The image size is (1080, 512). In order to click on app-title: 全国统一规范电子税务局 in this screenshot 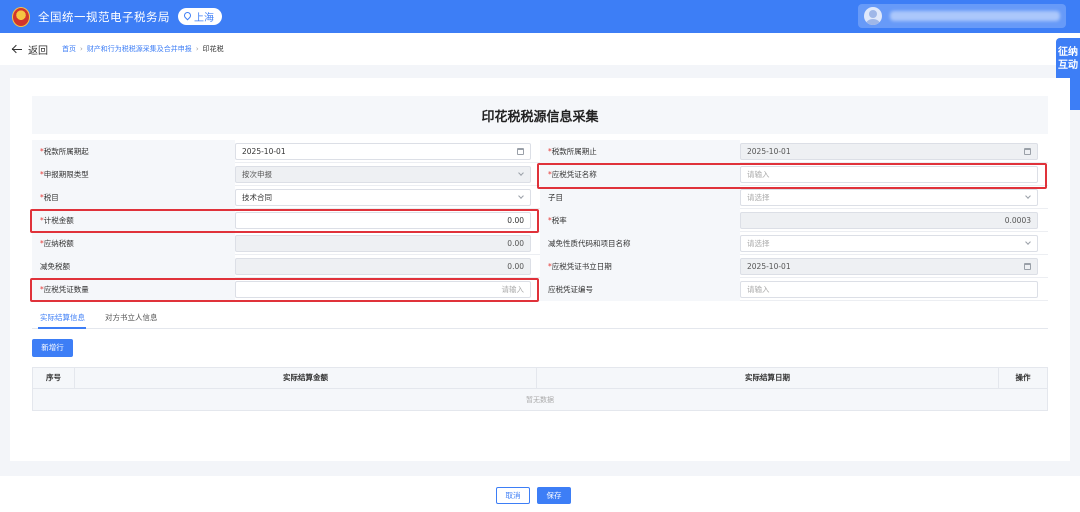, I will do `click(104, 16)`.